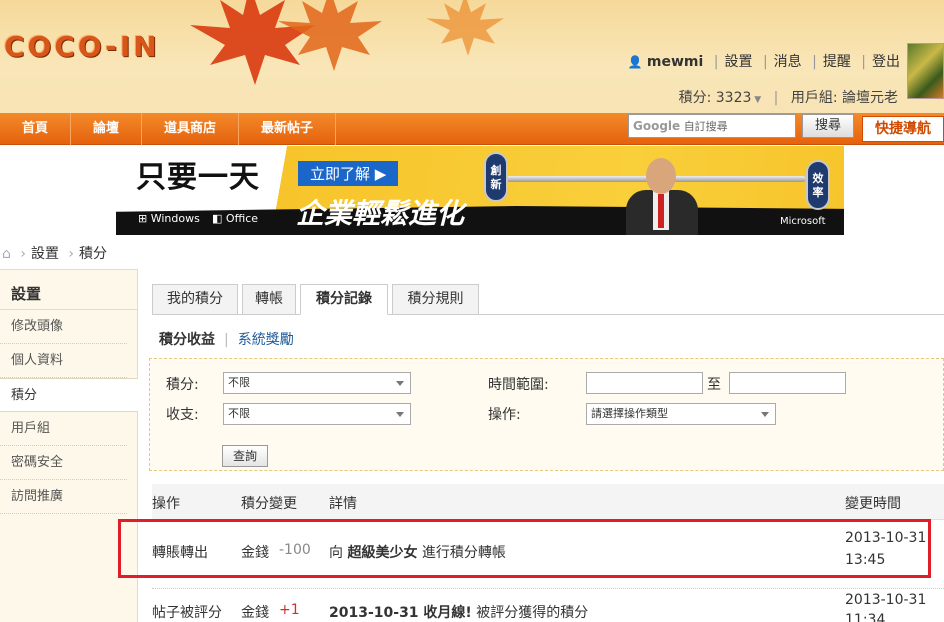  Describe the element at coordinates (343, 504) in the screenshot. I see `col-detail: 詳情` at that location.